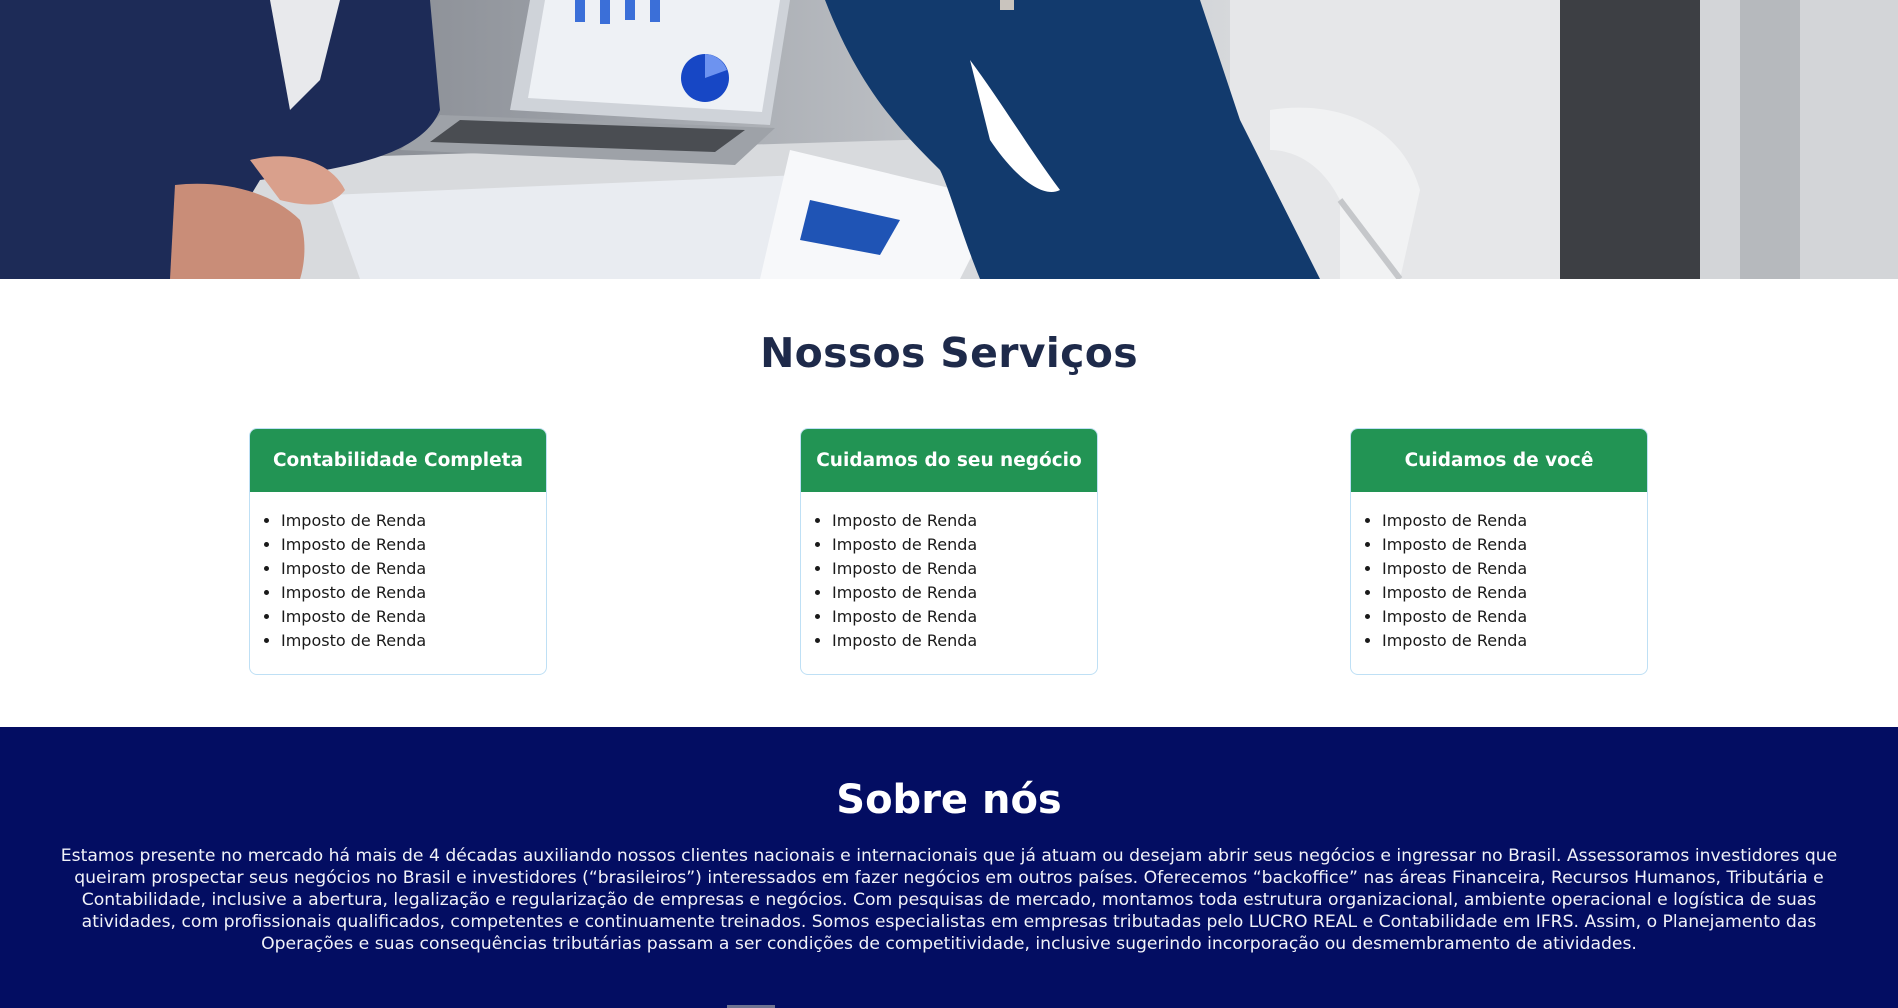 The width and height of the screenshot is (1898, 1008). I want to click on services-title: Nossos Serviços, so click(949, 353).